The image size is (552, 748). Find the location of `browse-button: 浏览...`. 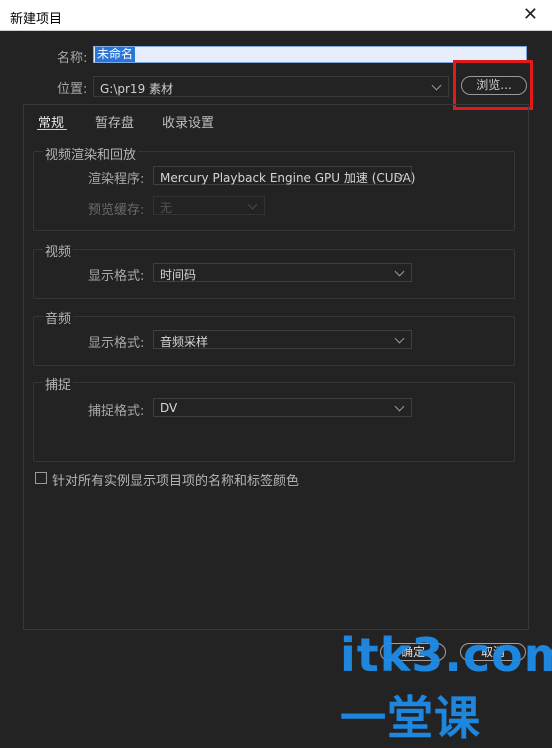

browse-button: 浏览... is located at coordinates (494, 85).